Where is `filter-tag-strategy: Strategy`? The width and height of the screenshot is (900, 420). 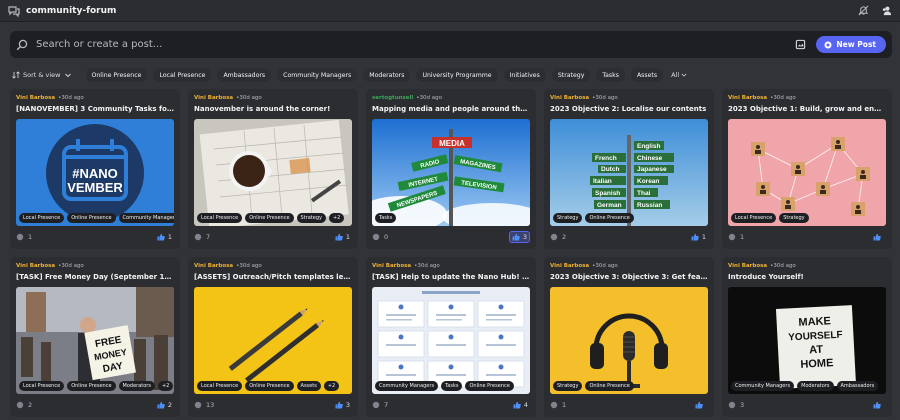 filter-tag-strategy: Strategy is located at coordinates (571, 75).